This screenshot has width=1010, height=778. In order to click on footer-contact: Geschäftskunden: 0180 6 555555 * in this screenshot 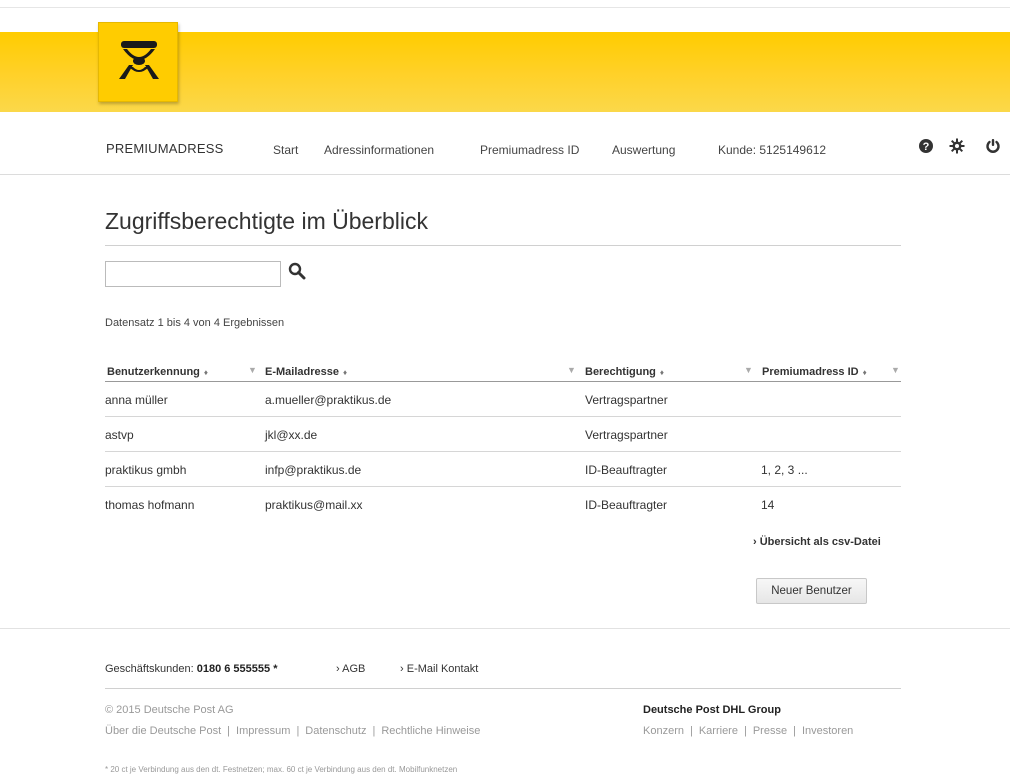, I will do `click(191, 669)`.